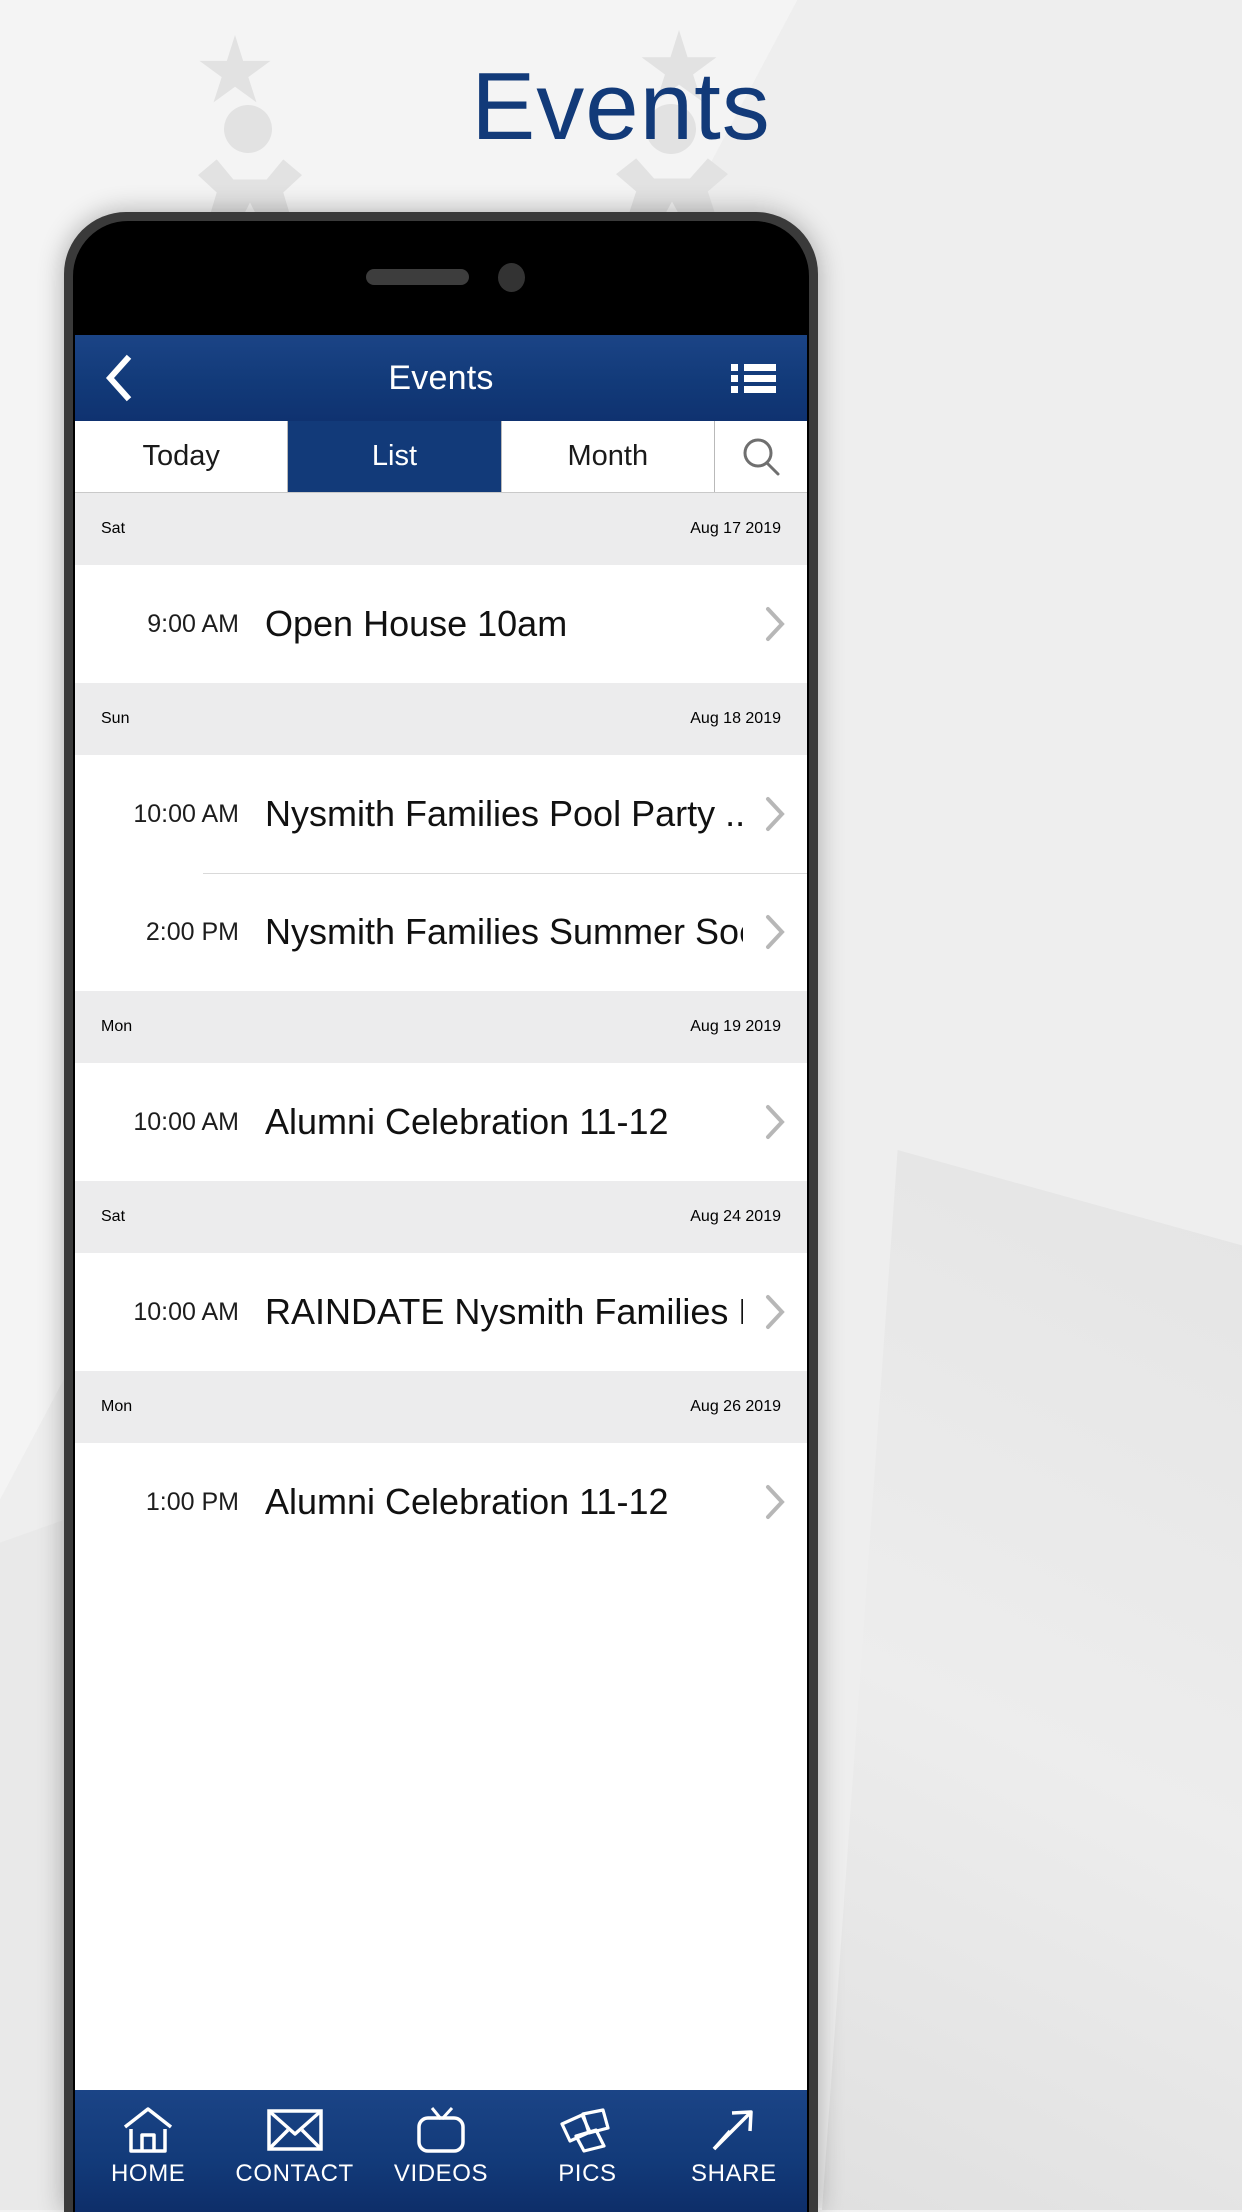 This screenshot has height=2212, width=1242. Describe the element at coordinates (193, 623) in the screenshot. I see `event-time: 9:00 AM` at that location.